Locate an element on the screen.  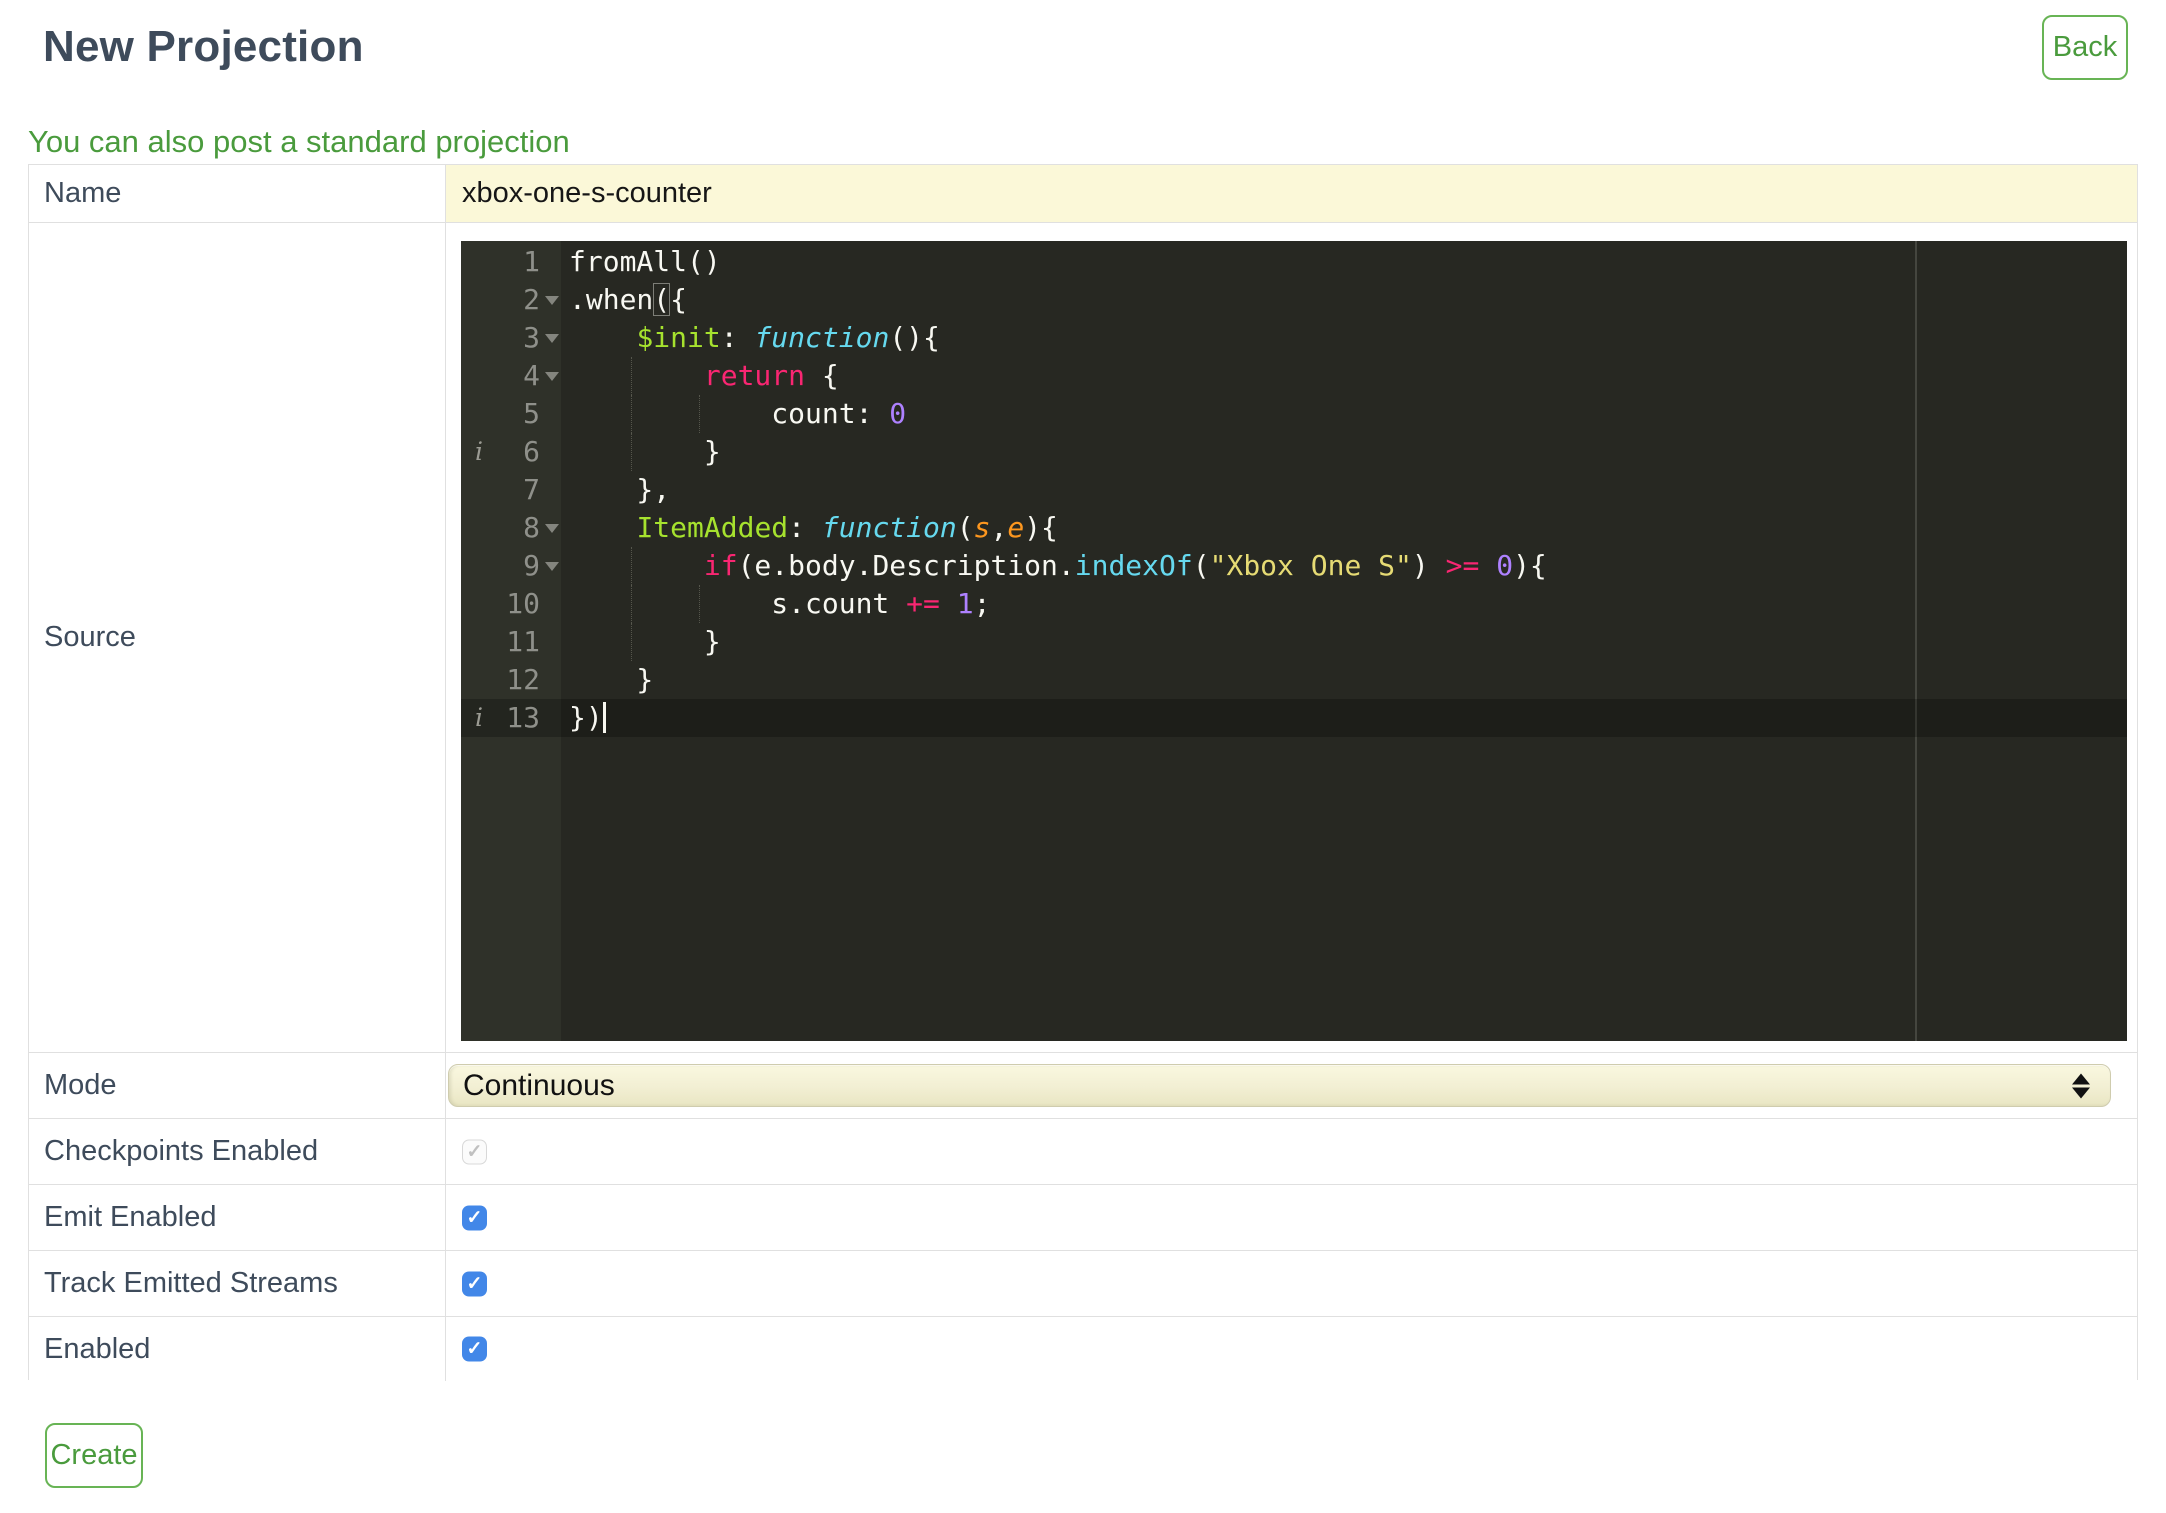
select-spinner-icon is located at coordinates (2081, 1085).